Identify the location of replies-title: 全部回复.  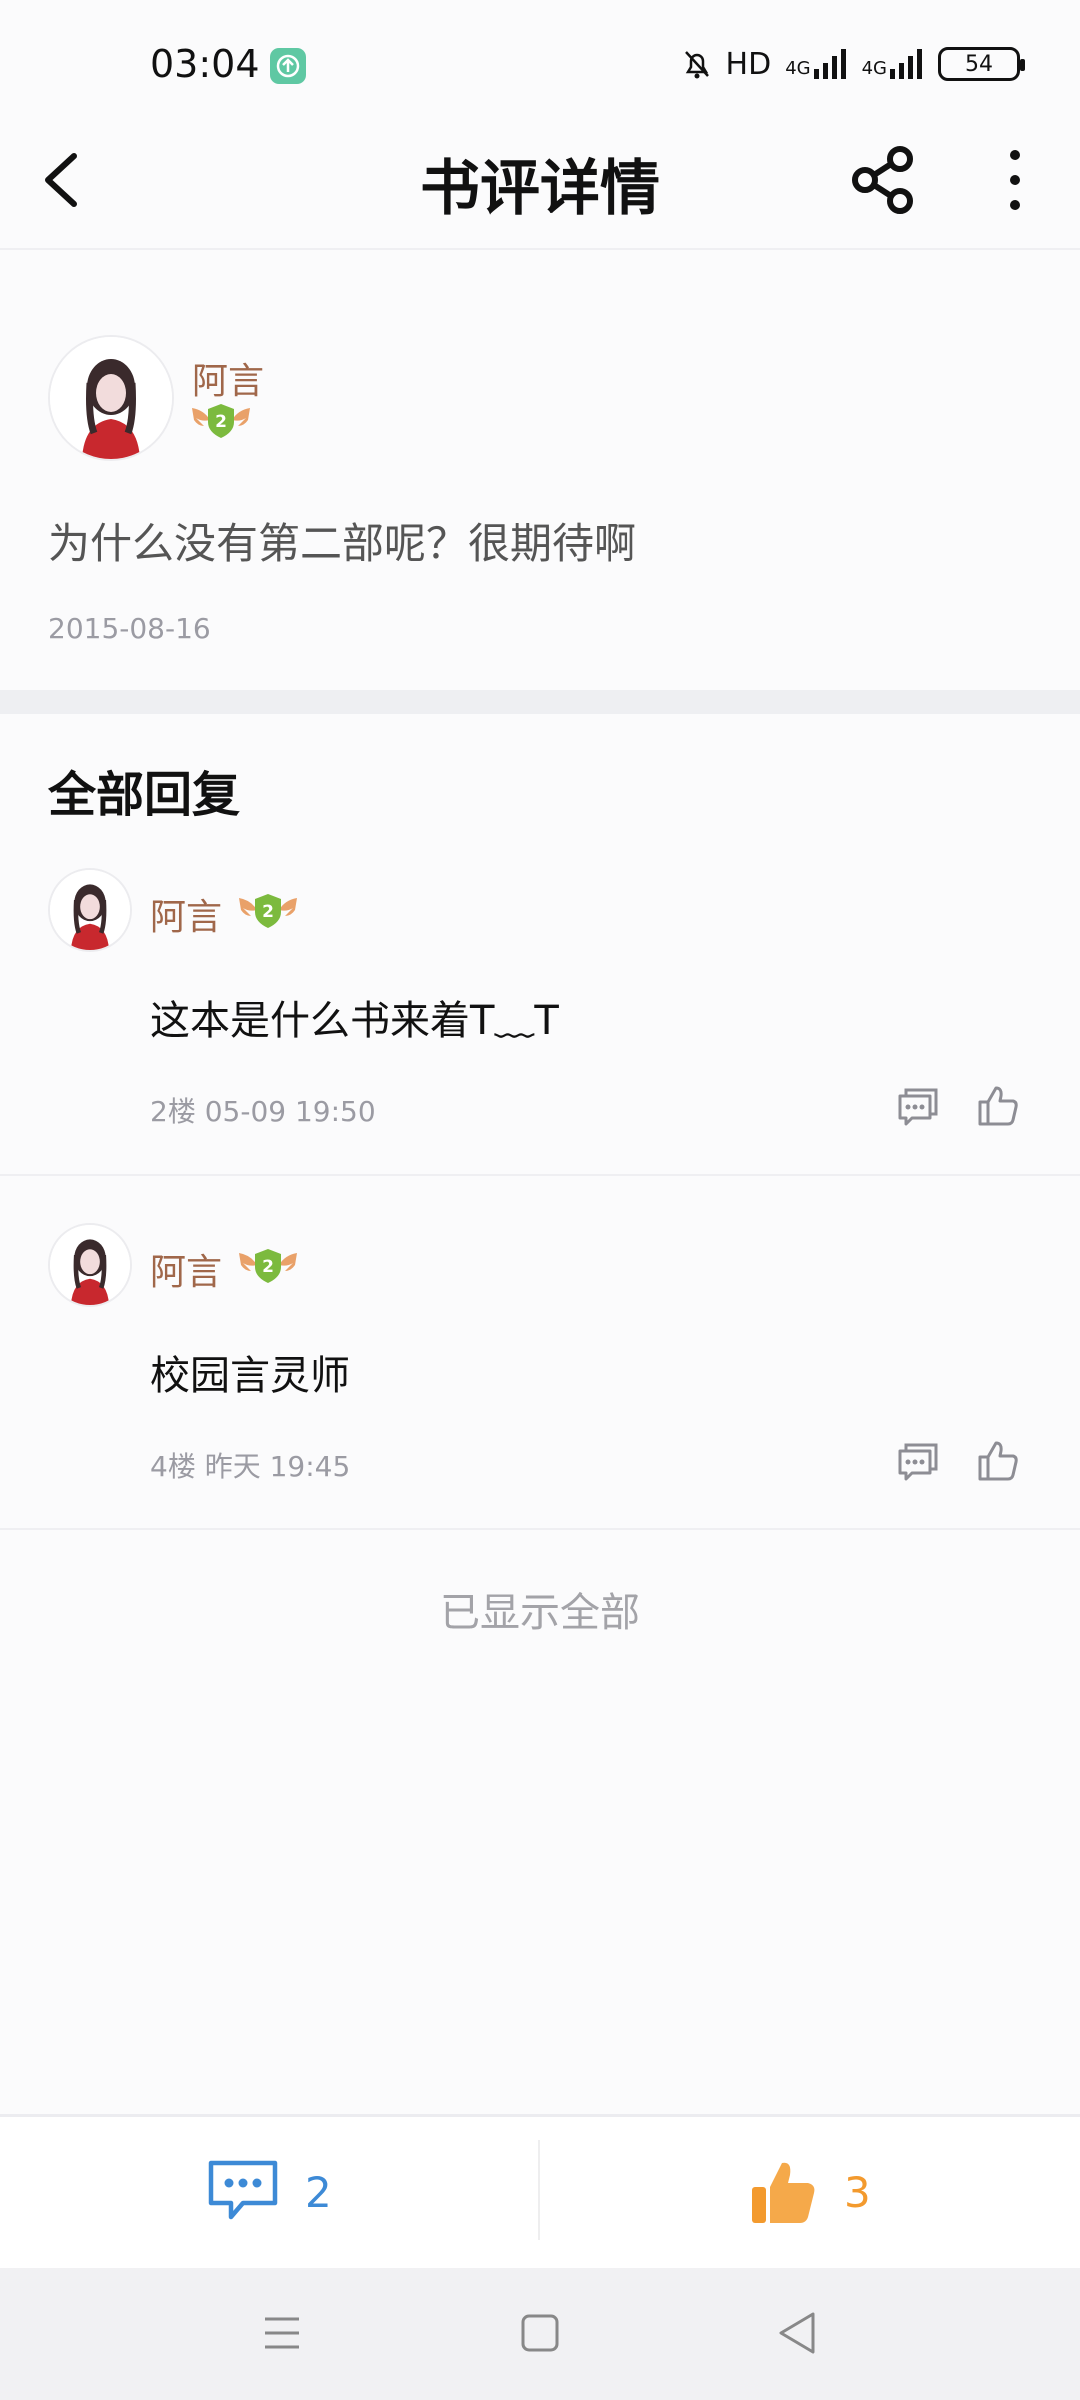
(144, 795).